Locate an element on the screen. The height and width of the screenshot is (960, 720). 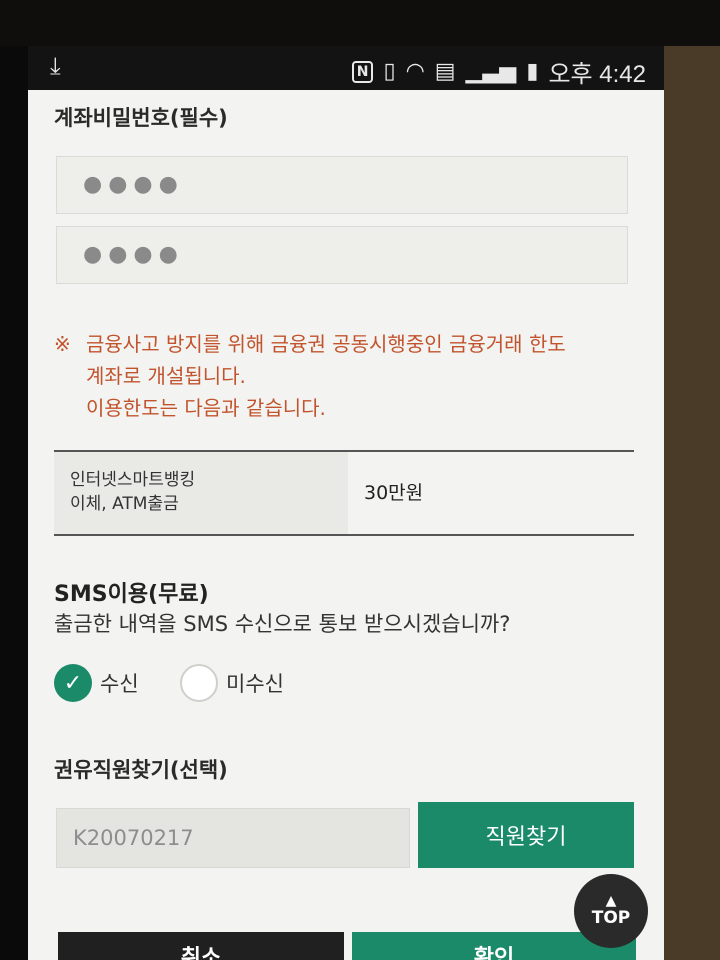
cancel-button: 취소 is located at coordinates (201, 946).